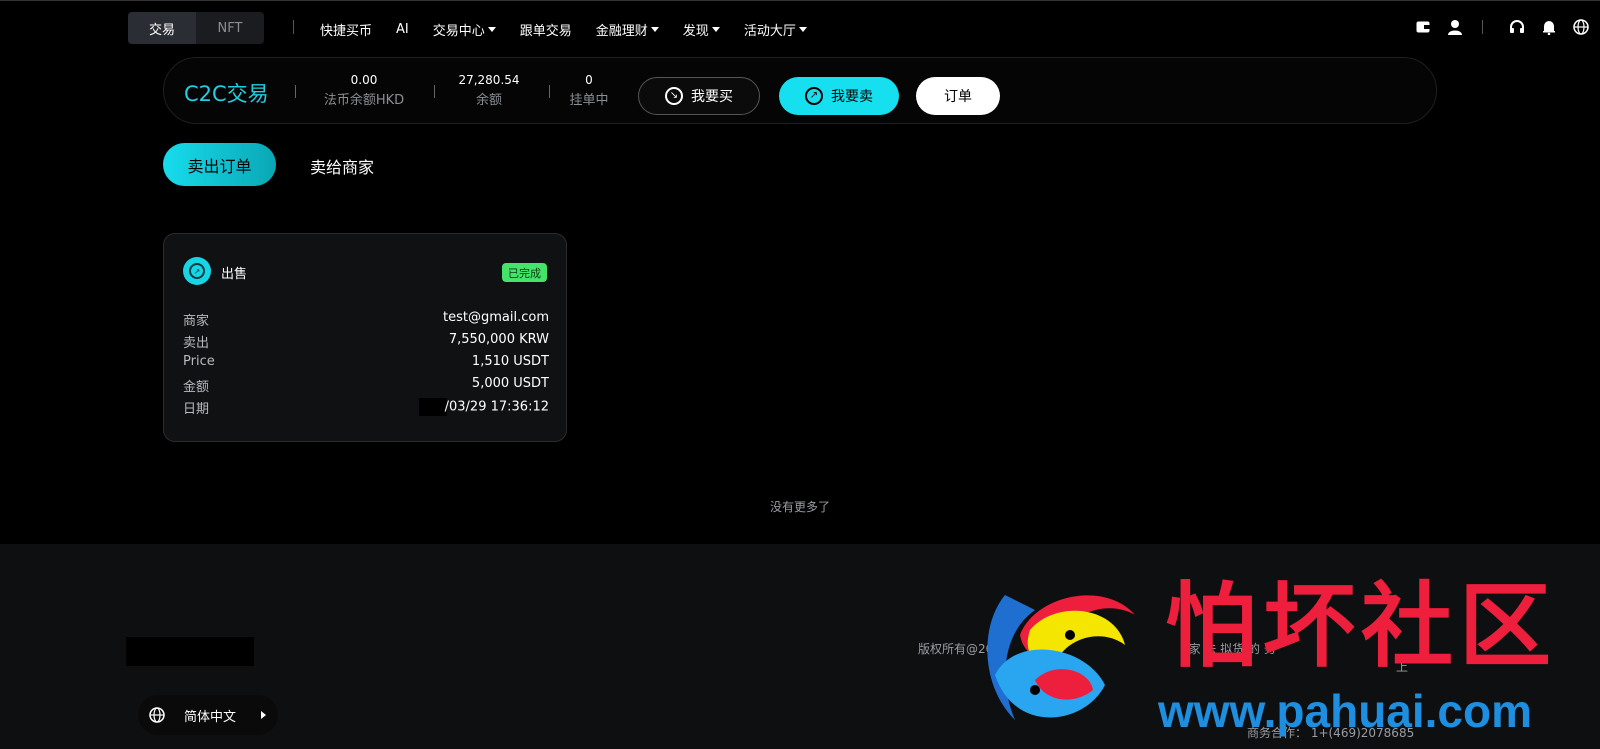 This screenshot has width=1600, height=749. I want to click on buy-button: ↘ 我要买, so click(699, 96).